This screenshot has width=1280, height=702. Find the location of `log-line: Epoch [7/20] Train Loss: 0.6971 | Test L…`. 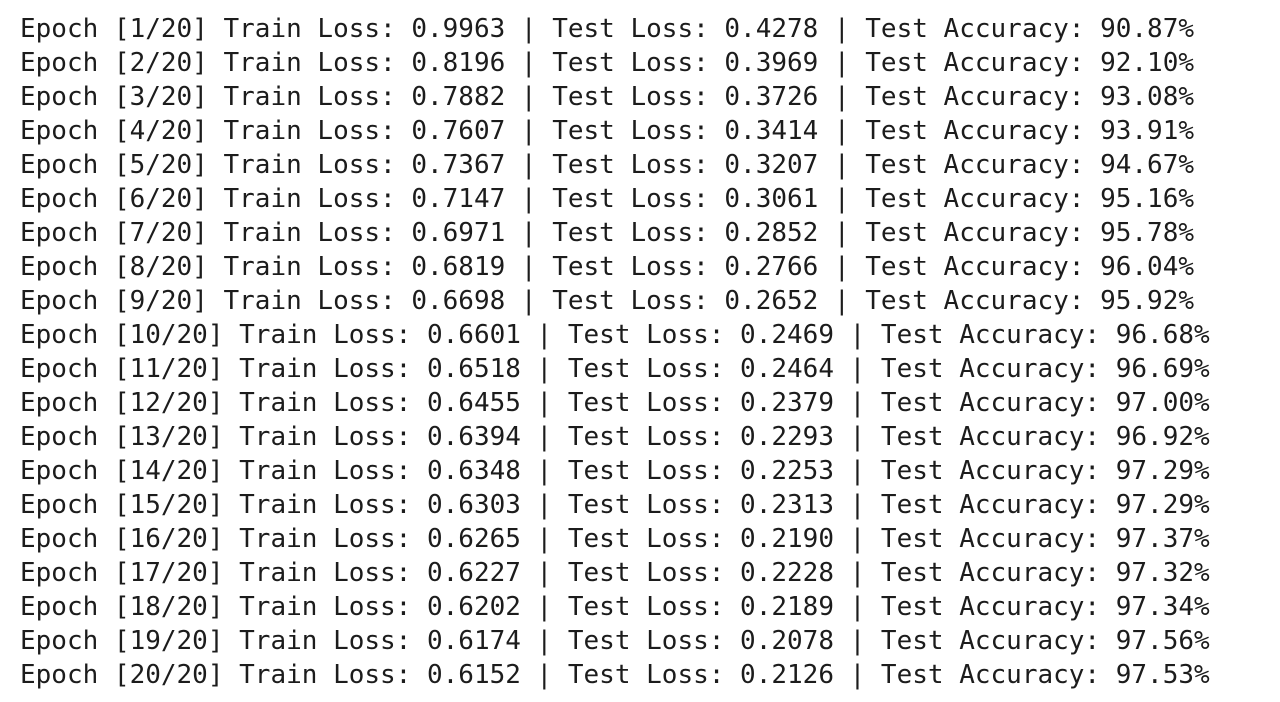

log-line: Epoch [7/20] Train Loss: 0.6971 | Test L… is located at coordinates (607, 233).